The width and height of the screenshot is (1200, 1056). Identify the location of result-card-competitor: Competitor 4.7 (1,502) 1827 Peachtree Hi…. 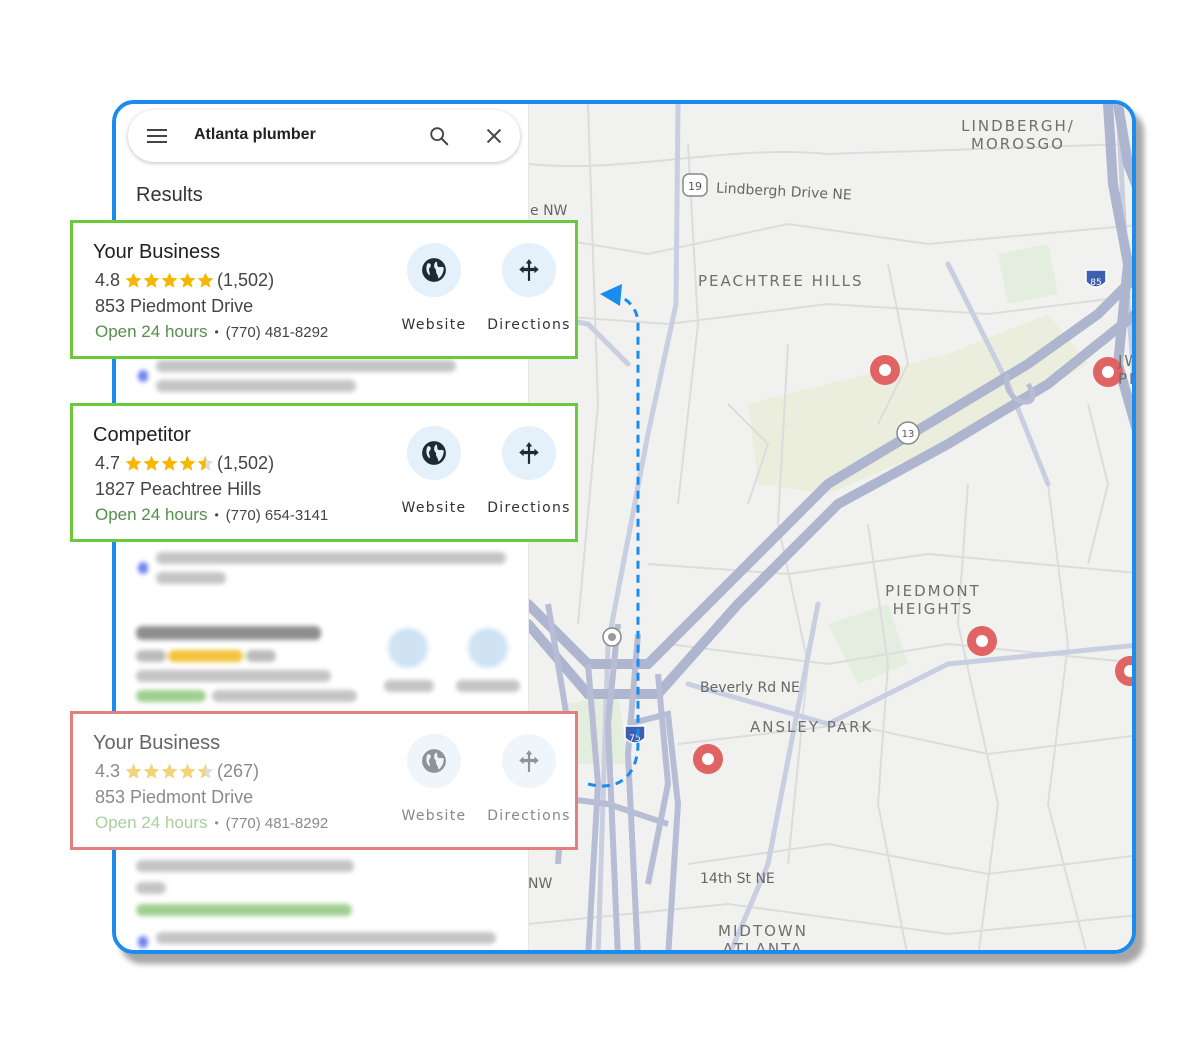
(324, 472).